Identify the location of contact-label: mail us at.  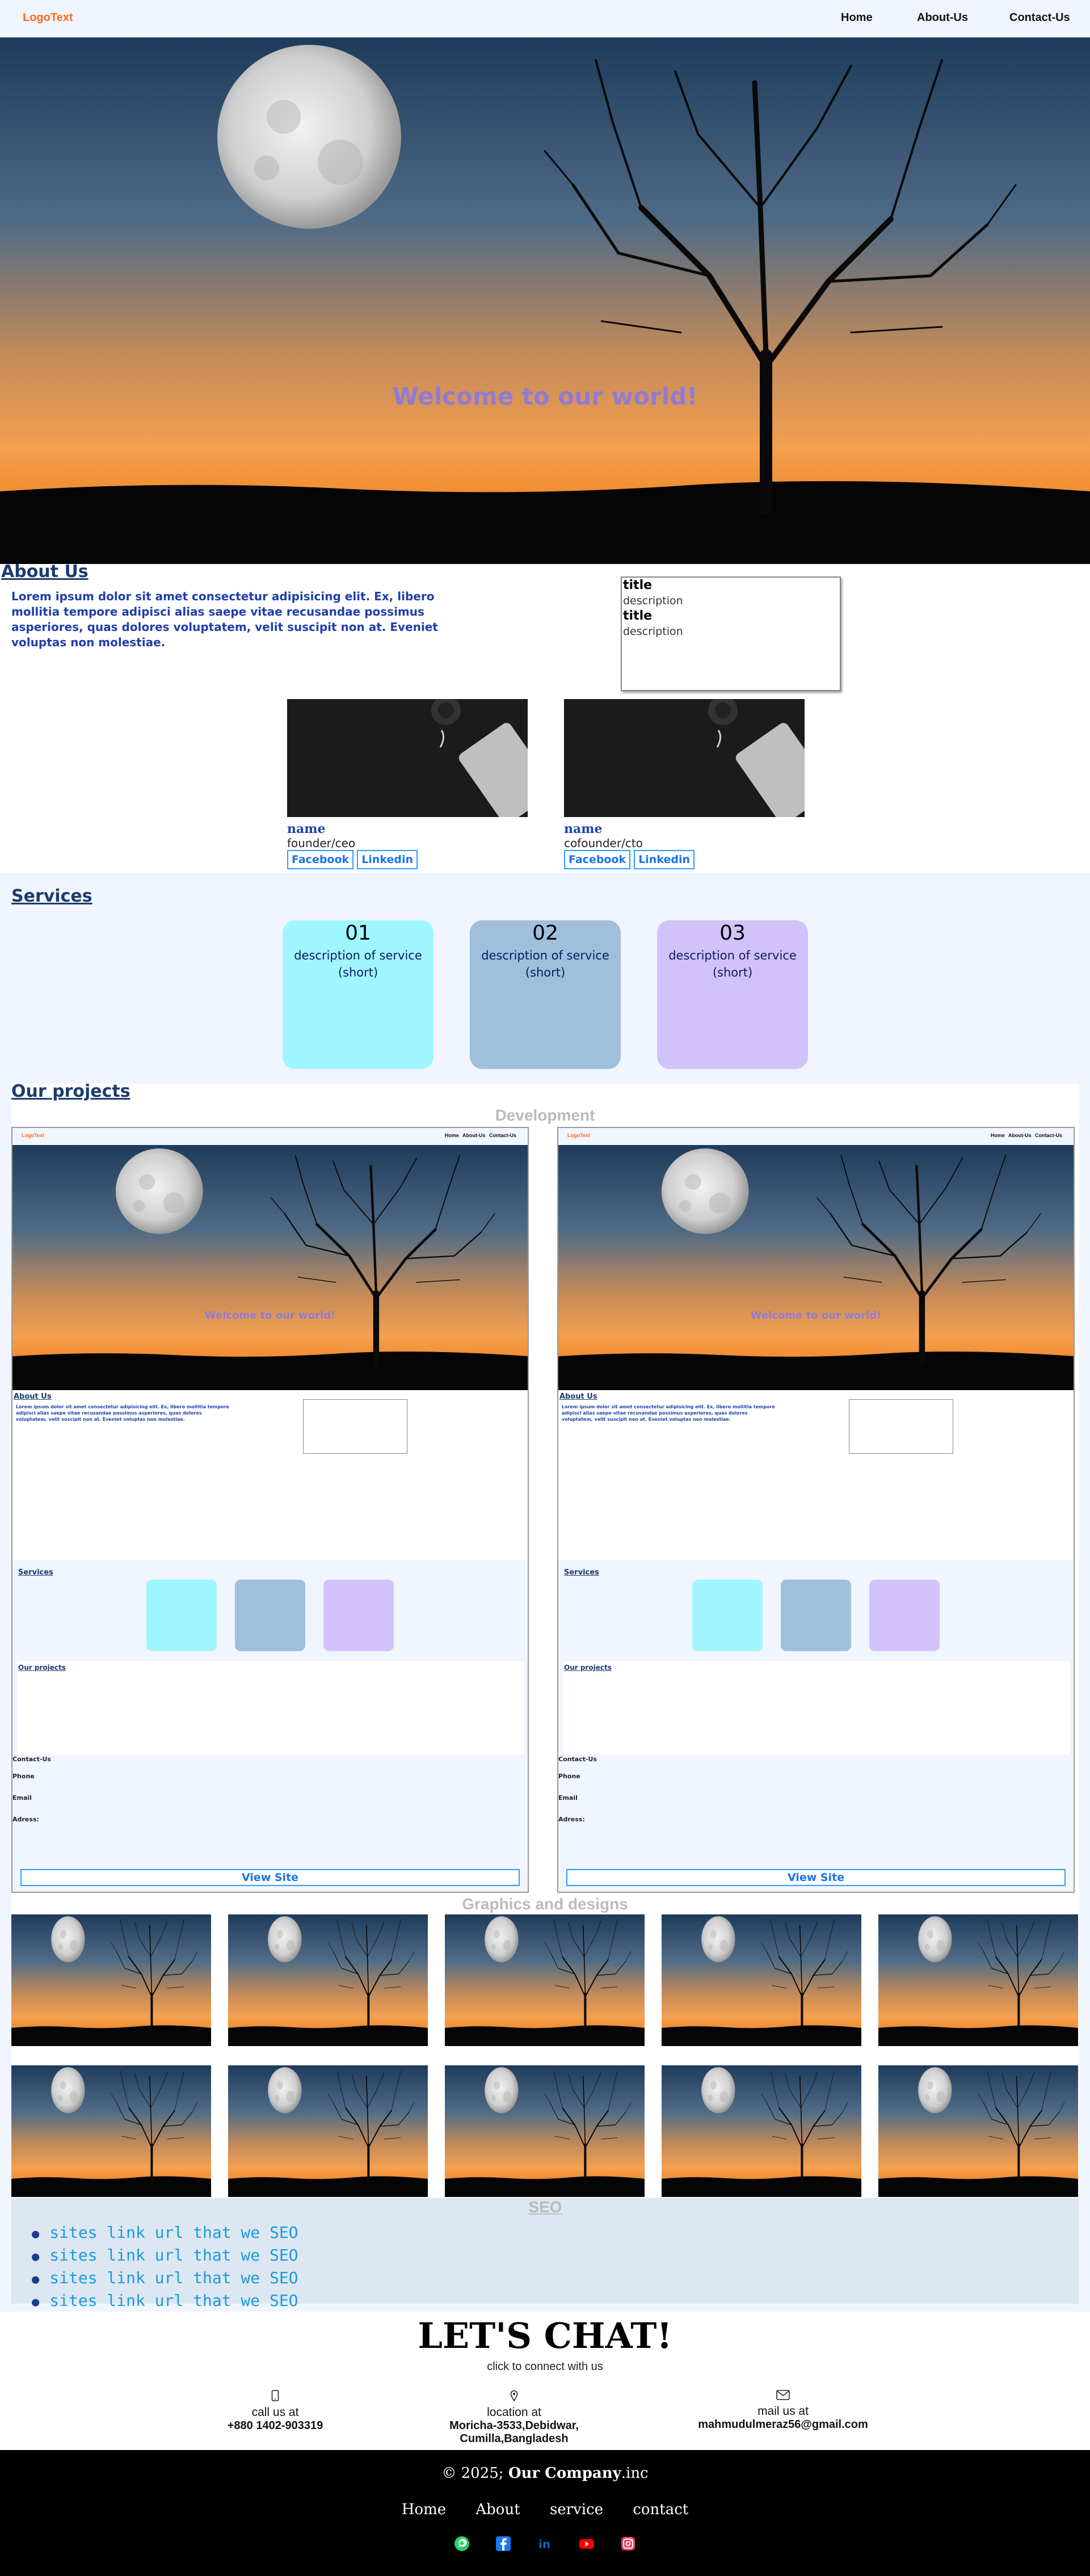
(783, 2411).